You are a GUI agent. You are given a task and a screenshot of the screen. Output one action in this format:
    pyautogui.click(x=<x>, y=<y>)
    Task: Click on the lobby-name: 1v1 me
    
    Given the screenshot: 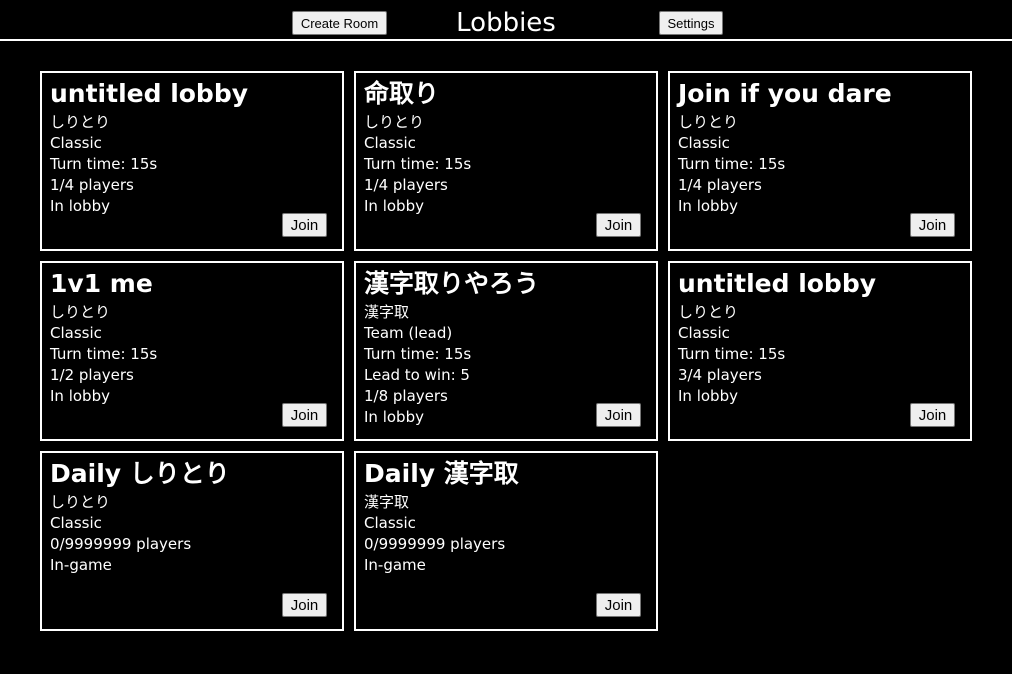 What is the action you would take?
    pyautogui.click(x=101, y=283)
    